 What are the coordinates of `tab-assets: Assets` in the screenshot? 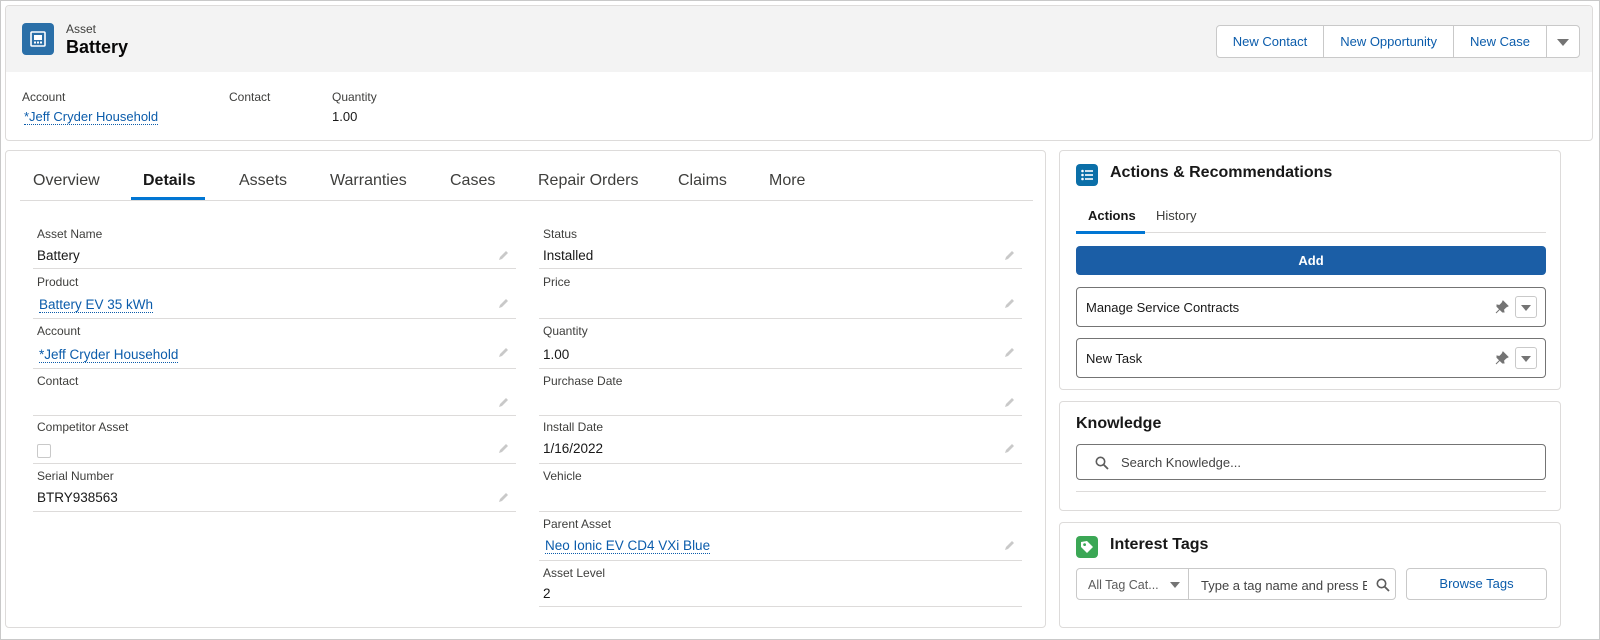 It's located at (263, 181).